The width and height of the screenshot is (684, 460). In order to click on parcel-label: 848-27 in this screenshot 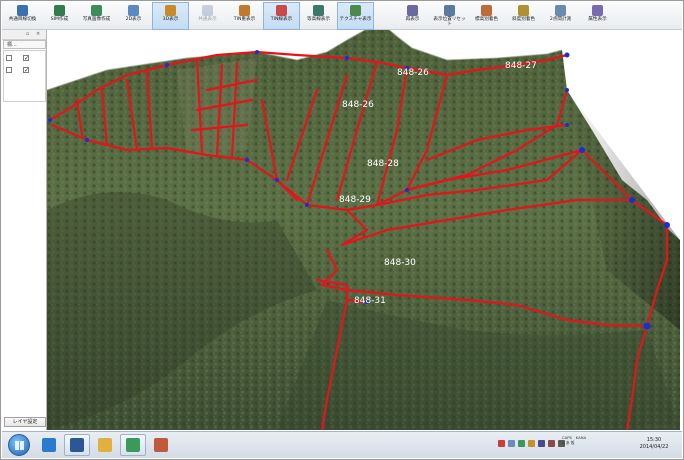, I will do `click(521, 66)`.